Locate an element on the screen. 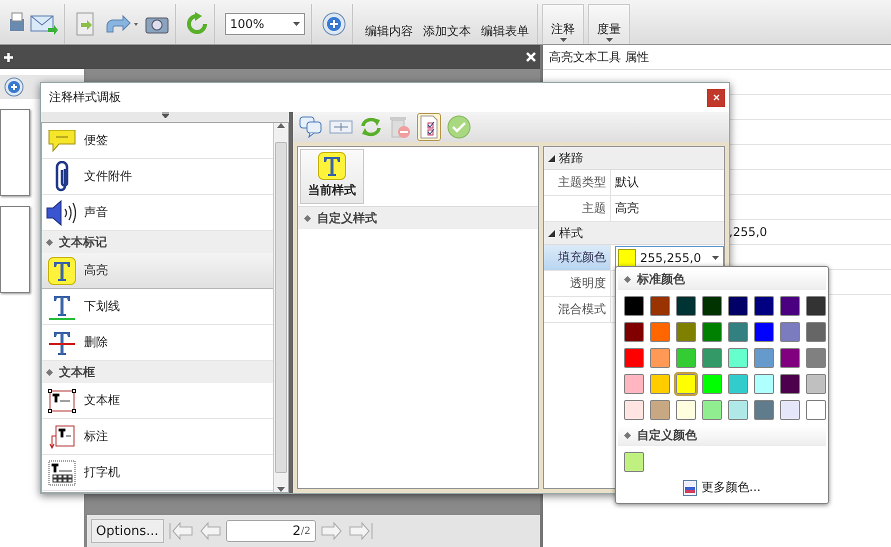 The width and height of the screenshot is (891, 547). property-group-header: 样式 is located at coordinates (571, 233).